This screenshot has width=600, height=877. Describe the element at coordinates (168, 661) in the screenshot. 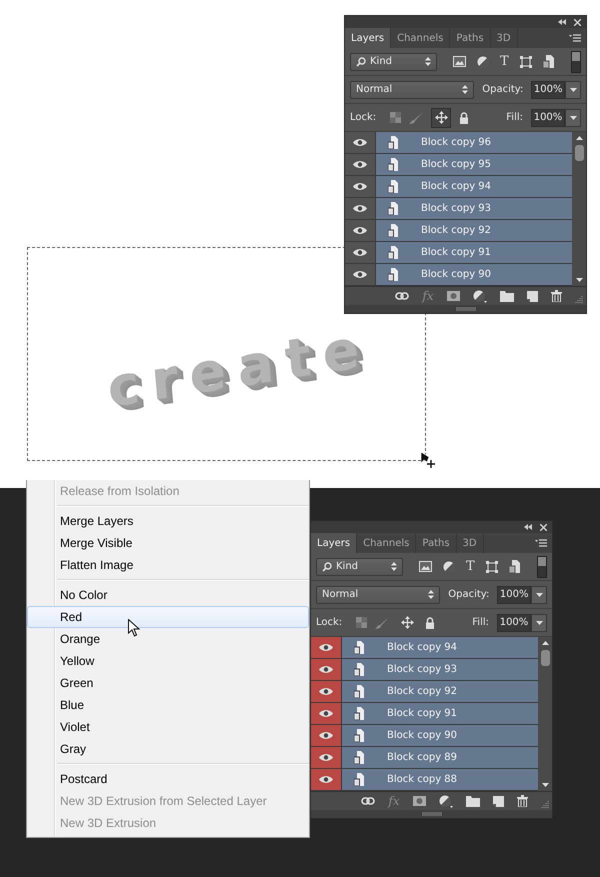

I see `menu-item: Yellow` at that location.